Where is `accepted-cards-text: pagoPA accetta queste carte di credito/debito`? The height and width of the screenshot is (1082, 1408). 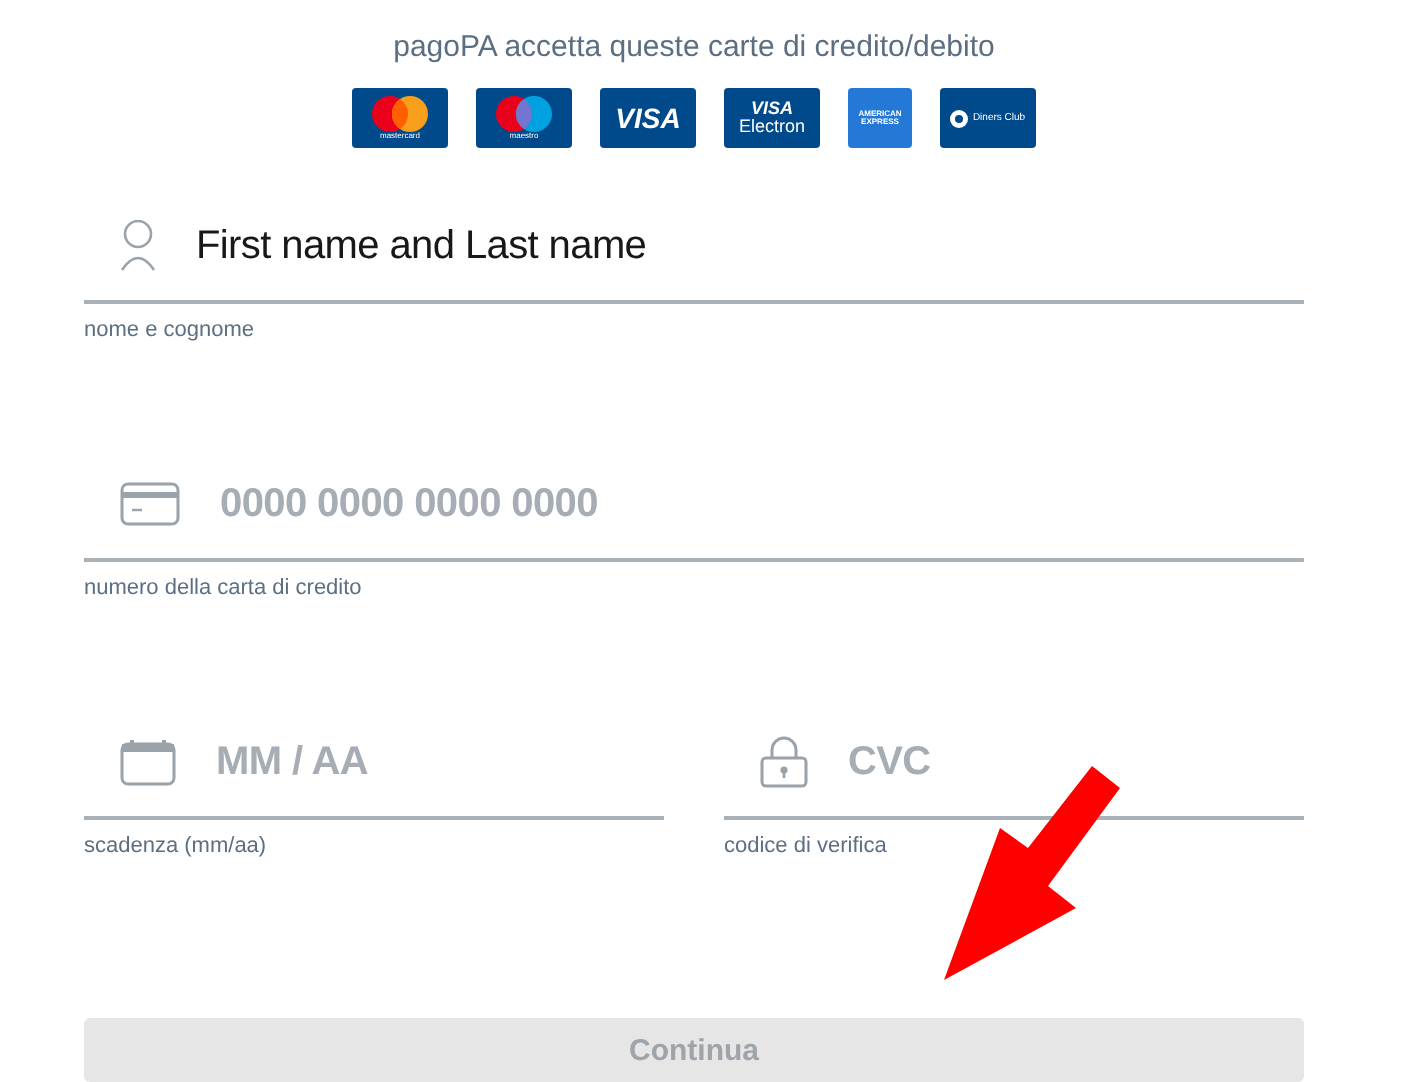 accepted-cards-text: pagoPA accetta queste carte di credito/debito is located at coordinates (694, 47).